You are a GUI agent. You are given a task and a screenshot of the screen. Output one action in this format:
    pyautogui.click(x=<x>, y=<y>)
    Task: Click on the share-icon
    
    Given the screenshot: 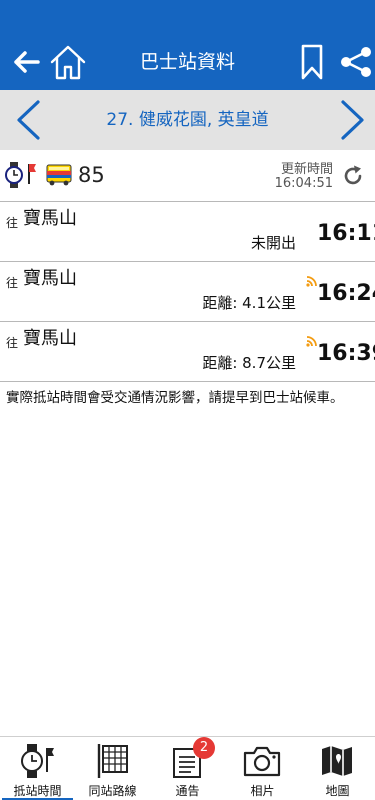 What is the action you would take?
    pyautogui.click(x=356, y=62)
    